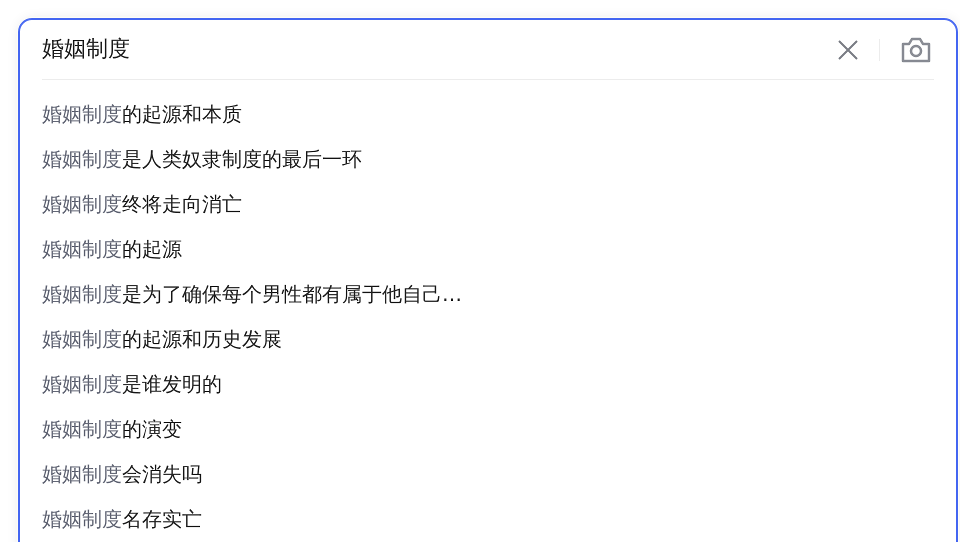  What do you see at coordinates (488, 429) in the screenshot?
I see `search-suggestion: 婚姻制度的演变` at bounding box center [488, 429].